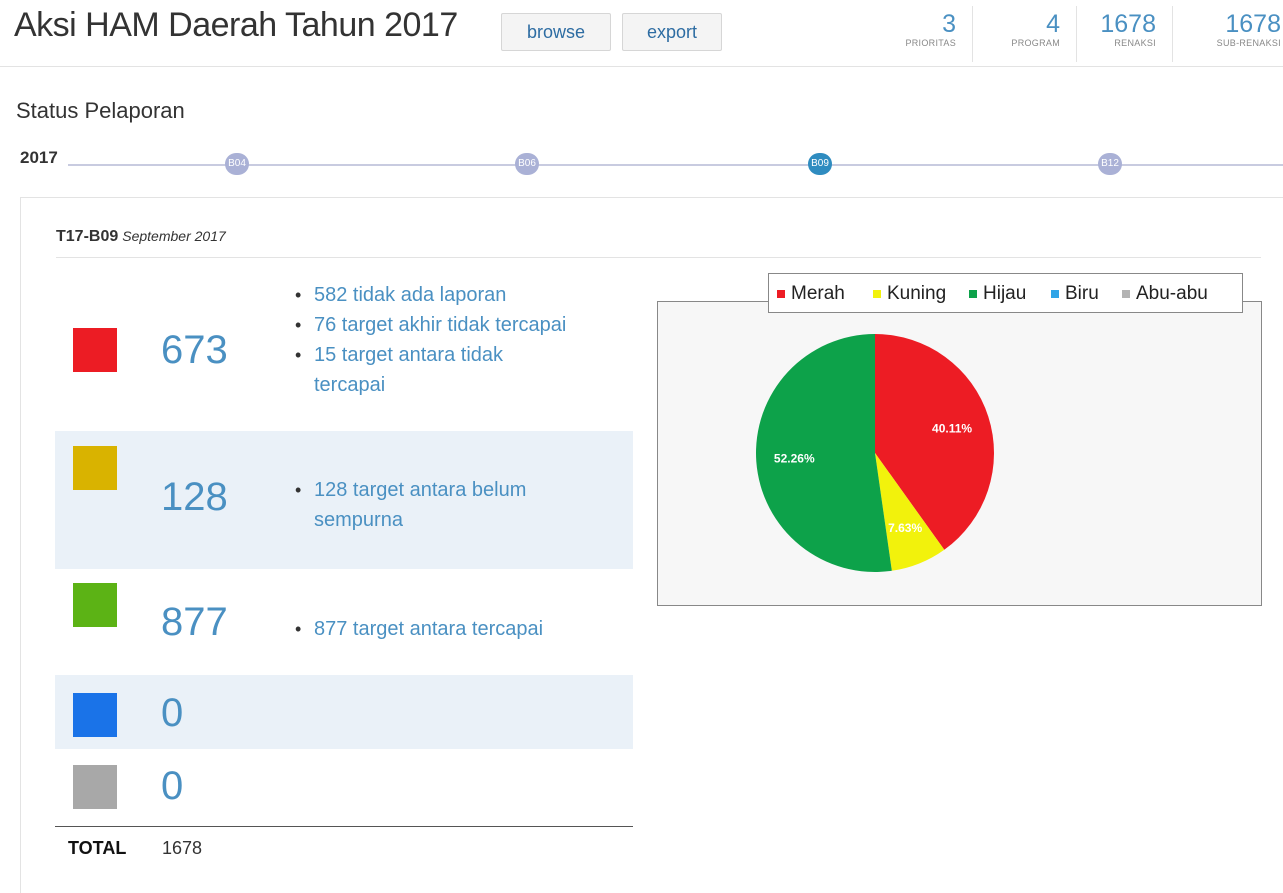 Image resolution: width=1283 pixels, height=893 pixels. I want to click on status-count: 877, so click(194, 622).